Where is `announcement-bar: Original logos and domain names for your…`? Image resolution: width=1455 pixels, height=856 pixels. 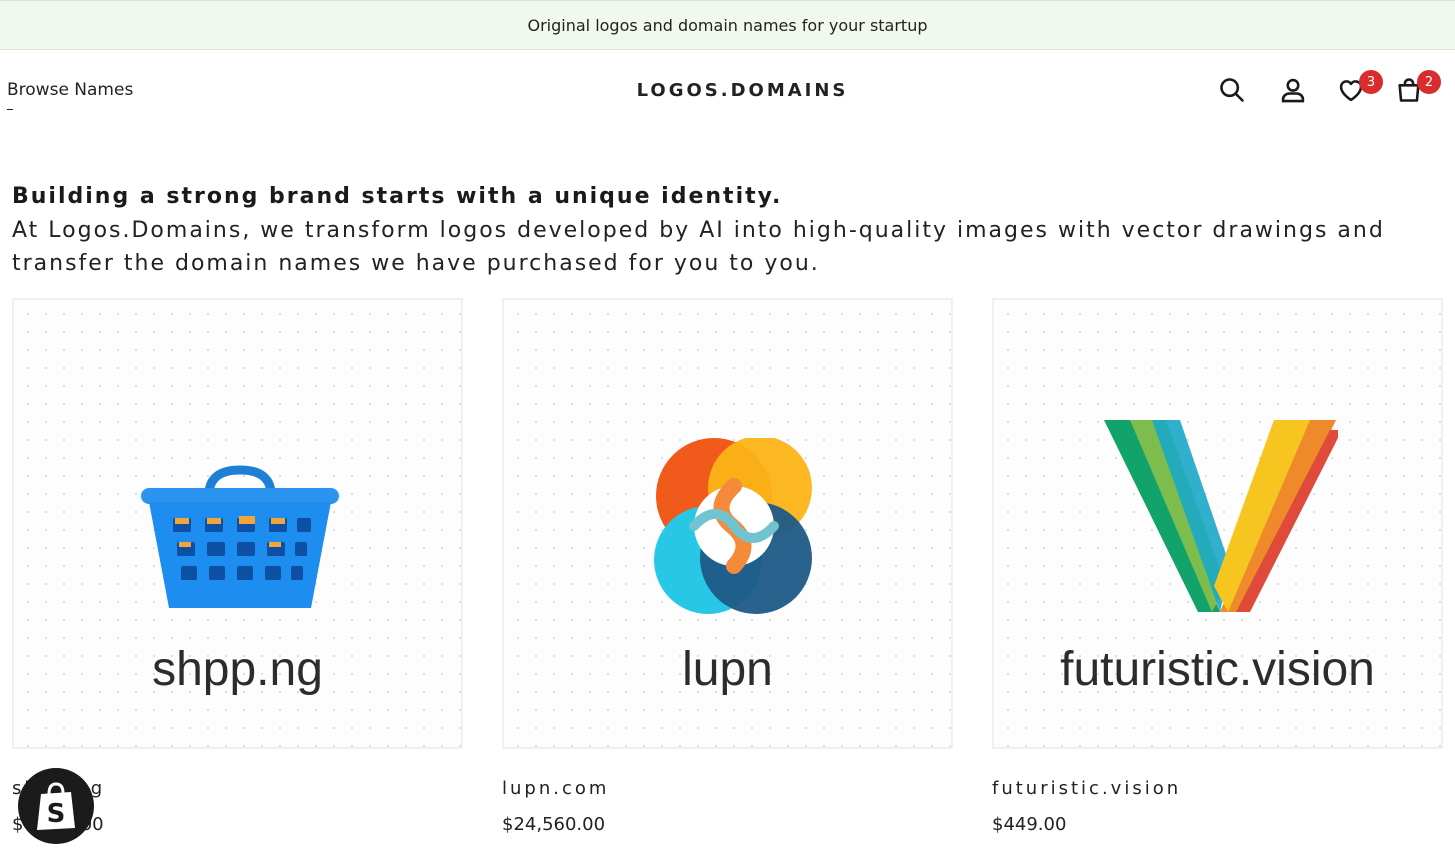 announcement-bar: Original logos and domain names for your… is located at coordinates (727, 25).